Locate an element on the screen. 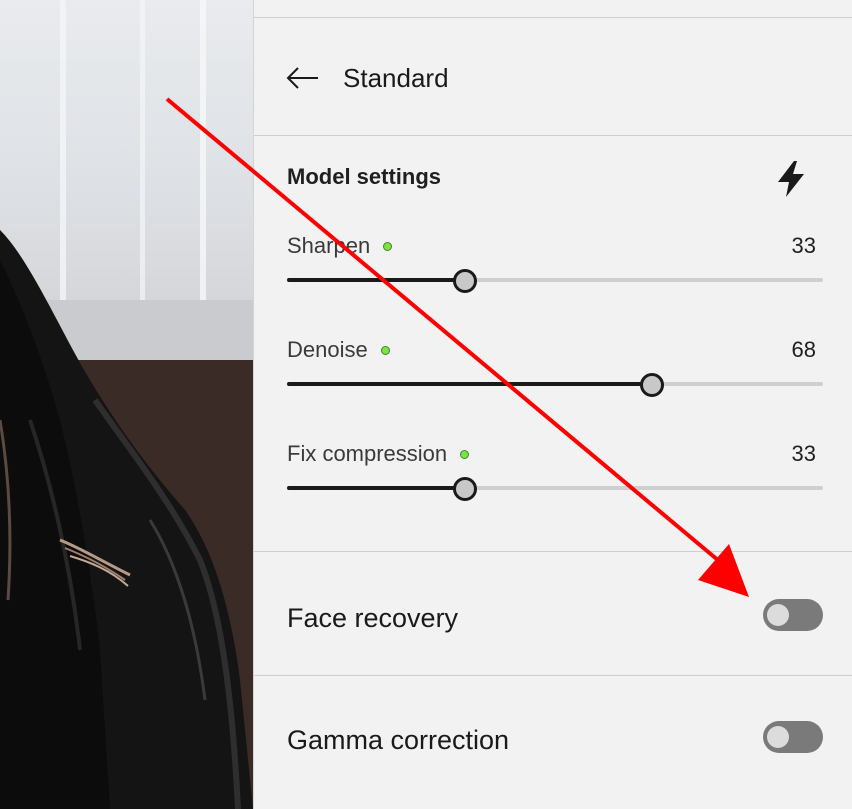  slider-label-text: Denoise is located at coordinates (327, 349).